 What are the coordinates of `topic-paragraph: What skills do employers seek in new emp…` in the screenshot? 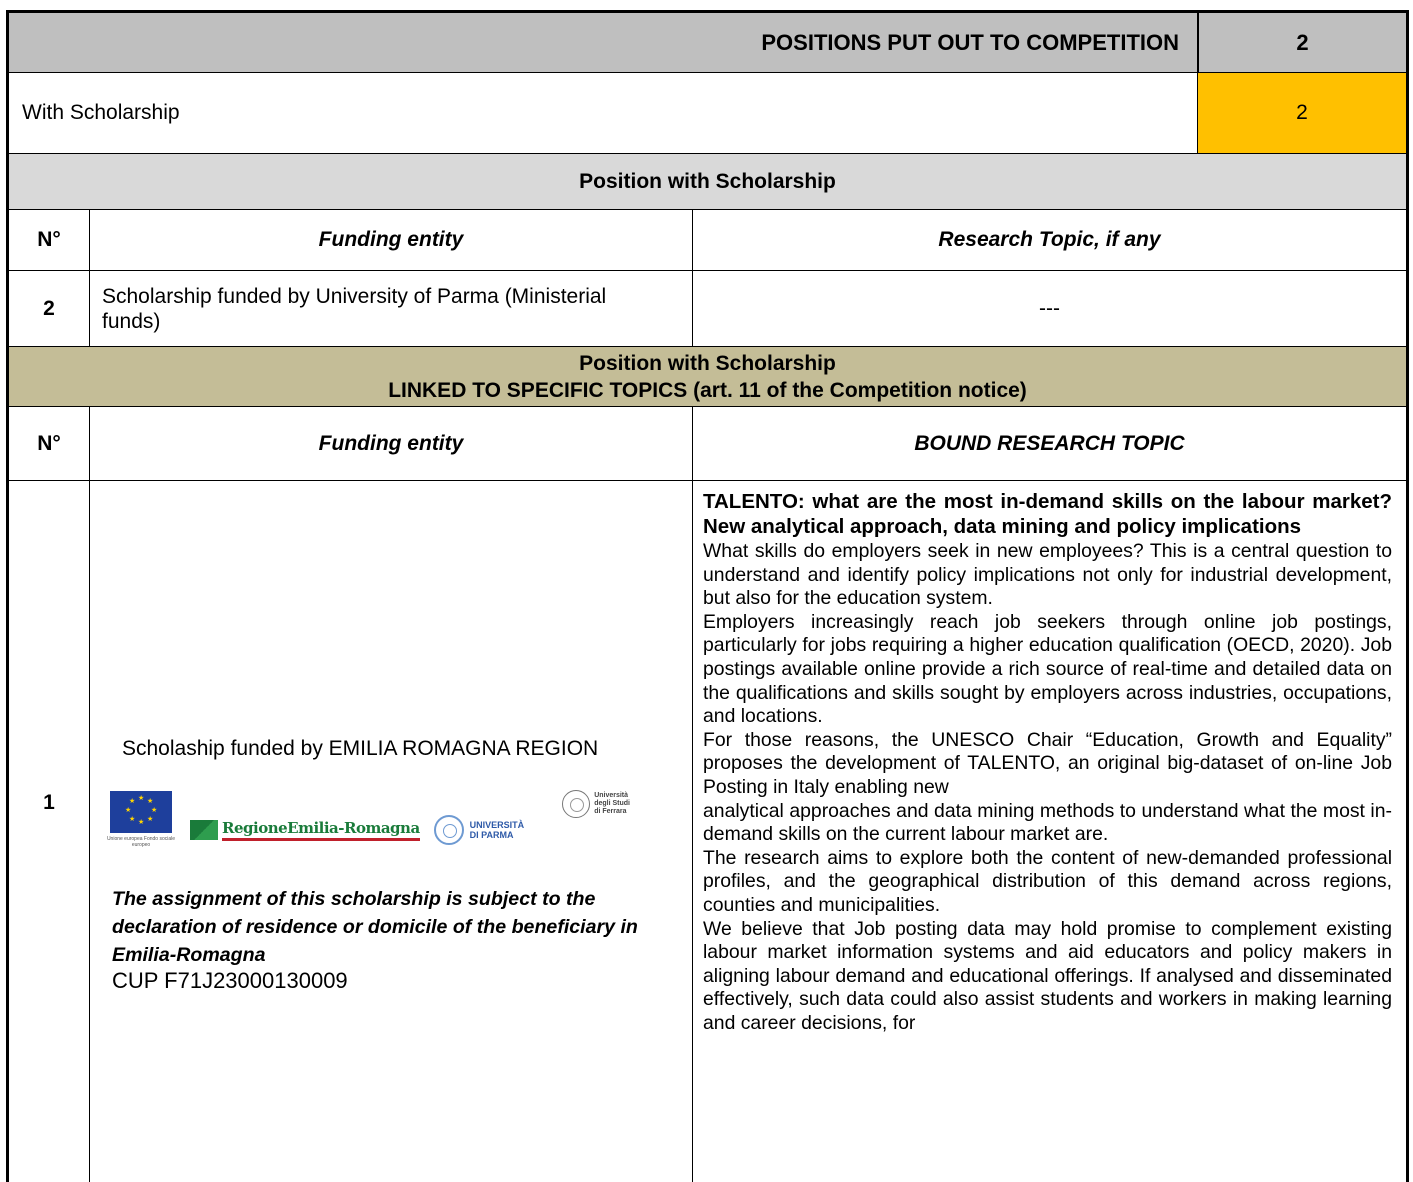 It's located at (1047, 575).